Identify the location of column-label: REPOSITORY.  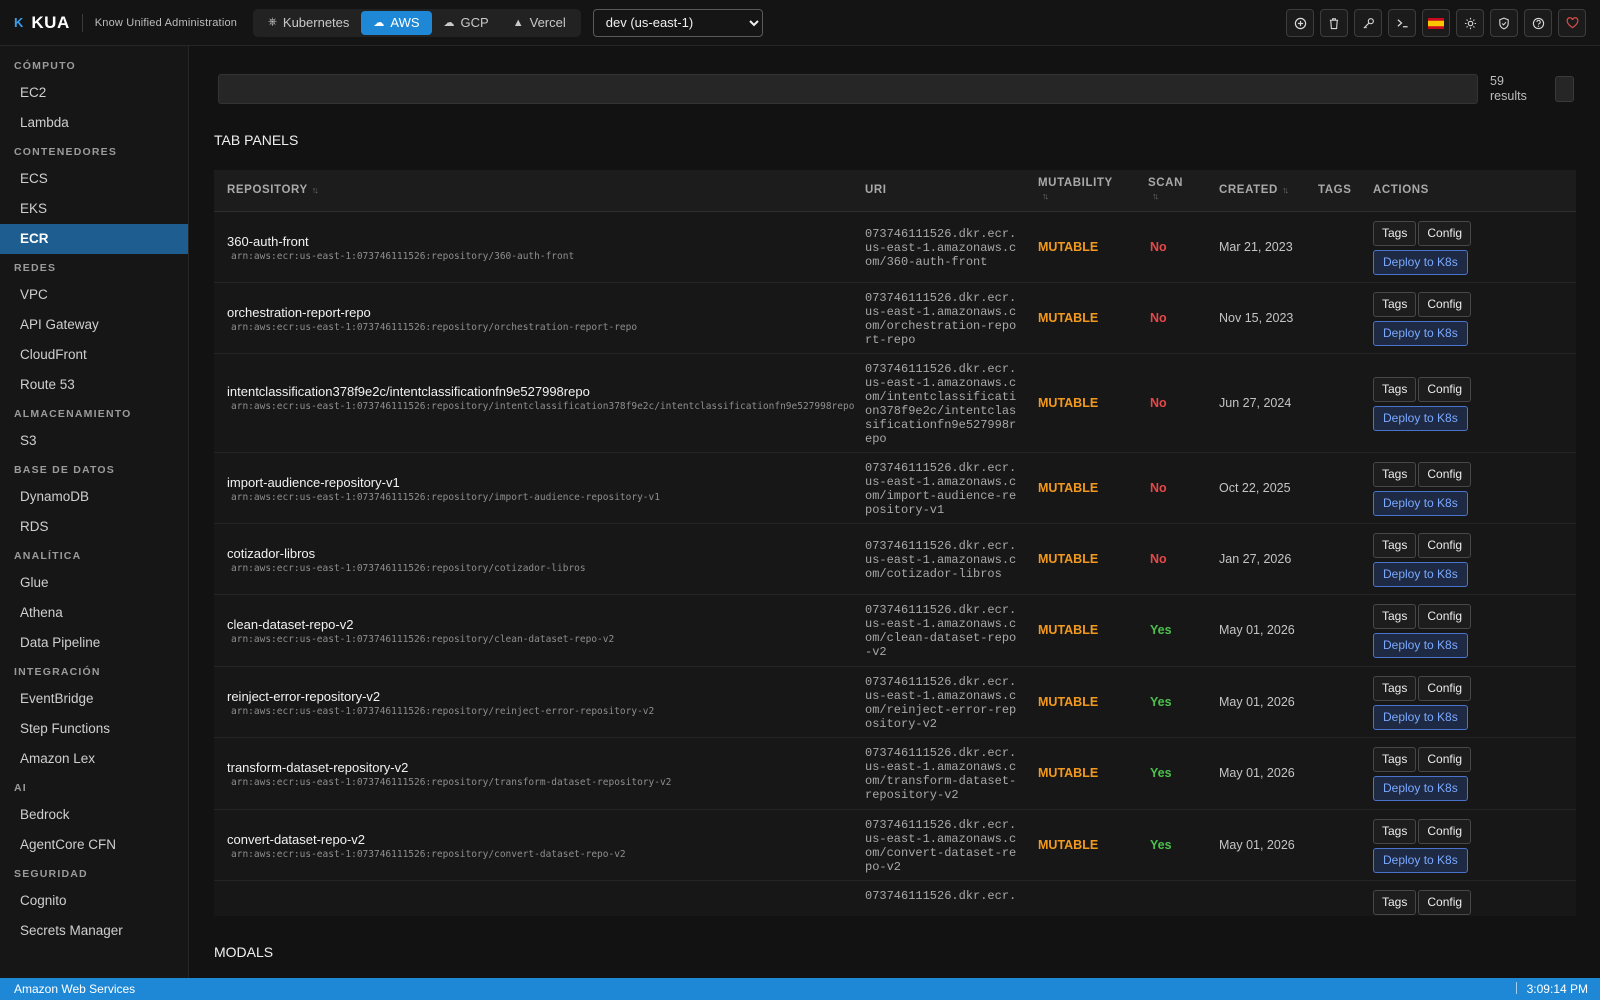
(267, 190).